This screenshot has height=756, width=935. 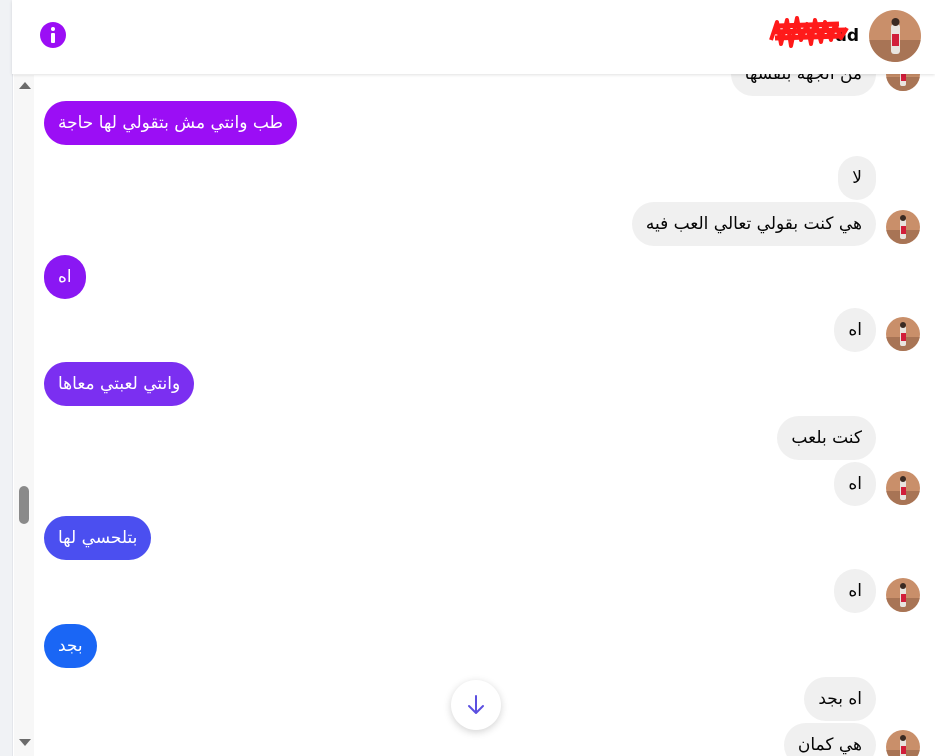 I want to click on received-message: هي كنت بقولي تعالي العب فيه, so click(x=753, y=224).